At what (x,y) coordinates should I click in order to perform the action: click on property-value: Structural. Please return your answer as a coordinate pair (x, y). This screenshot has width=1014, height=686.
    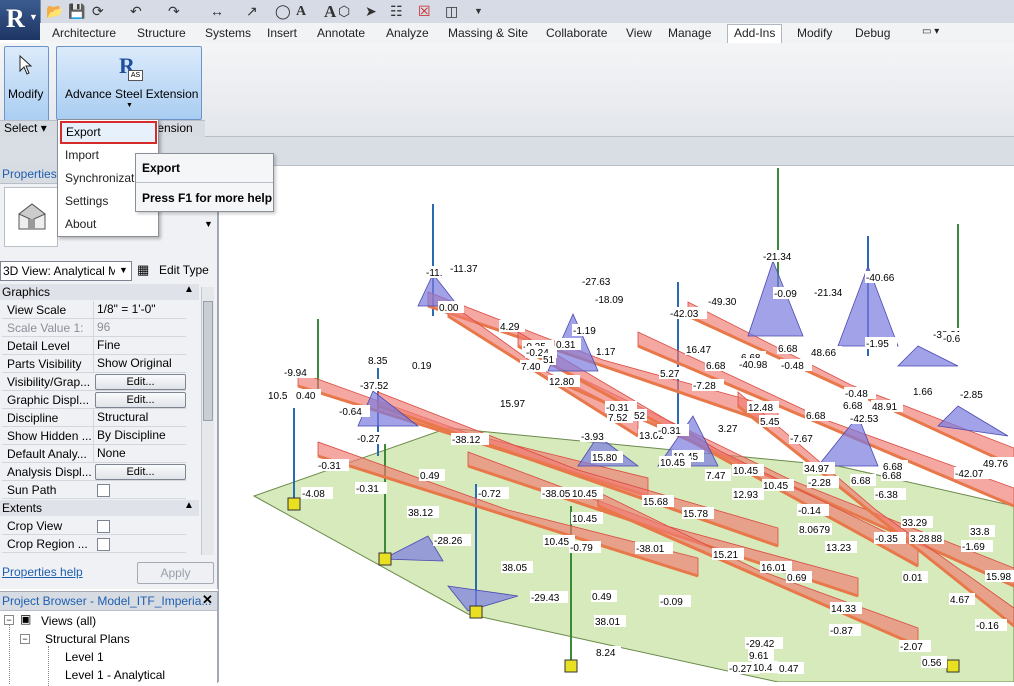
    Looking at the image, I should click on (139, 417).